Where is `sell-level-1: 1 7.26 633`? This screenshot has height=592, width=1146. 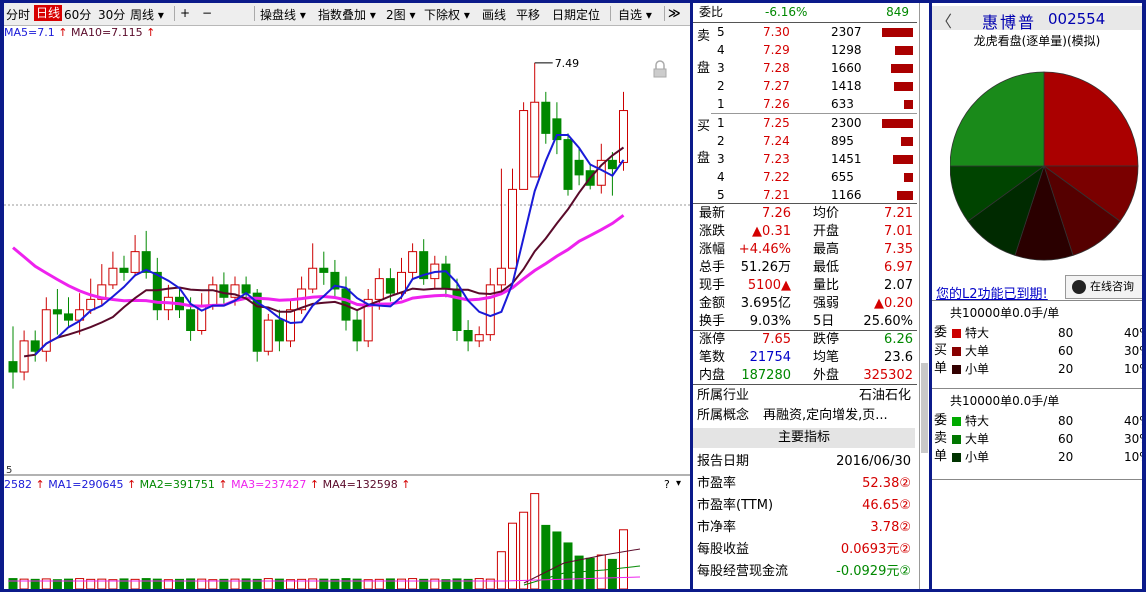
sell-level-1: 1 7.26 633 is located at coordinates (805, 104).